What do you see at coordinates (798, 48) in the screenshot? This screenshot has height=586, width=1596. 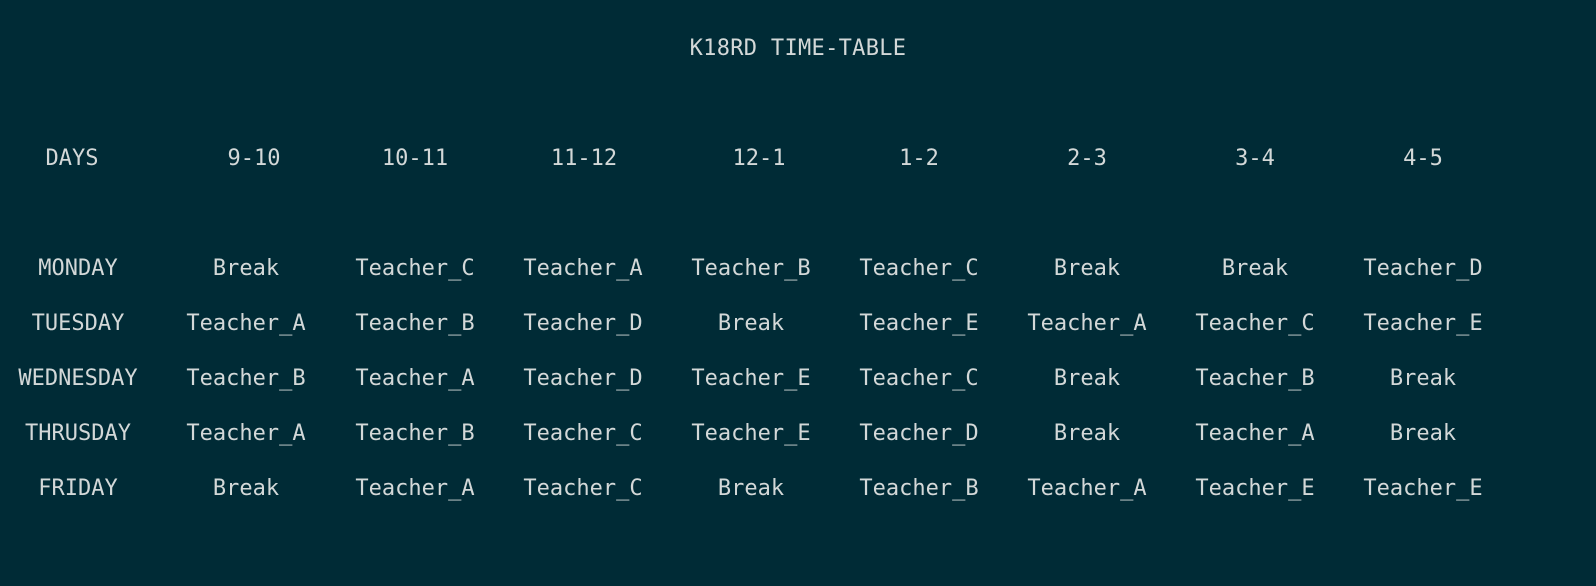 I see `timetable-title: K18RD TIME-TABLE` at bounding box center [798, 48].